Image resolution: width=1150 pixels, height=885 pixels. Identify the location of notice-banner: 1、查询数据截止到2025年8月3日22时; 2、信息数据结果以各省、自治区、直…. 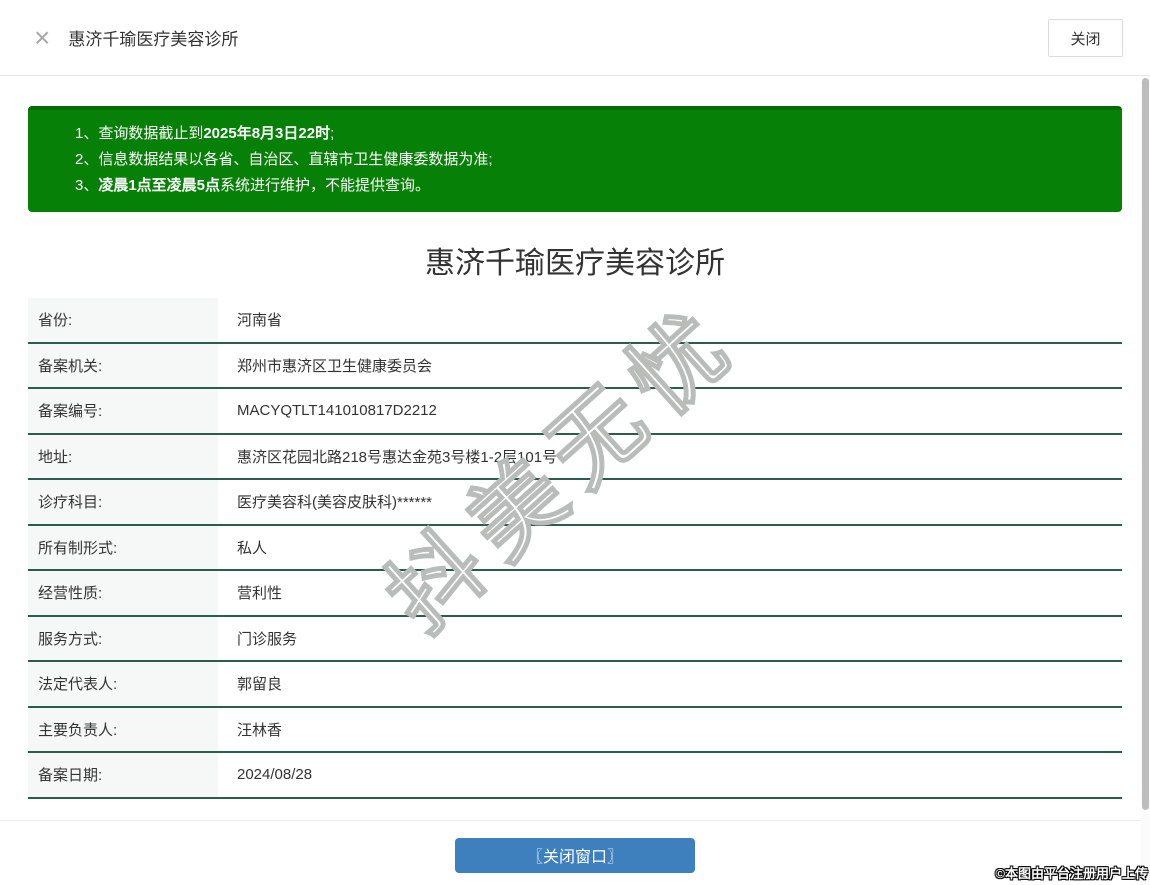
(575, 159).